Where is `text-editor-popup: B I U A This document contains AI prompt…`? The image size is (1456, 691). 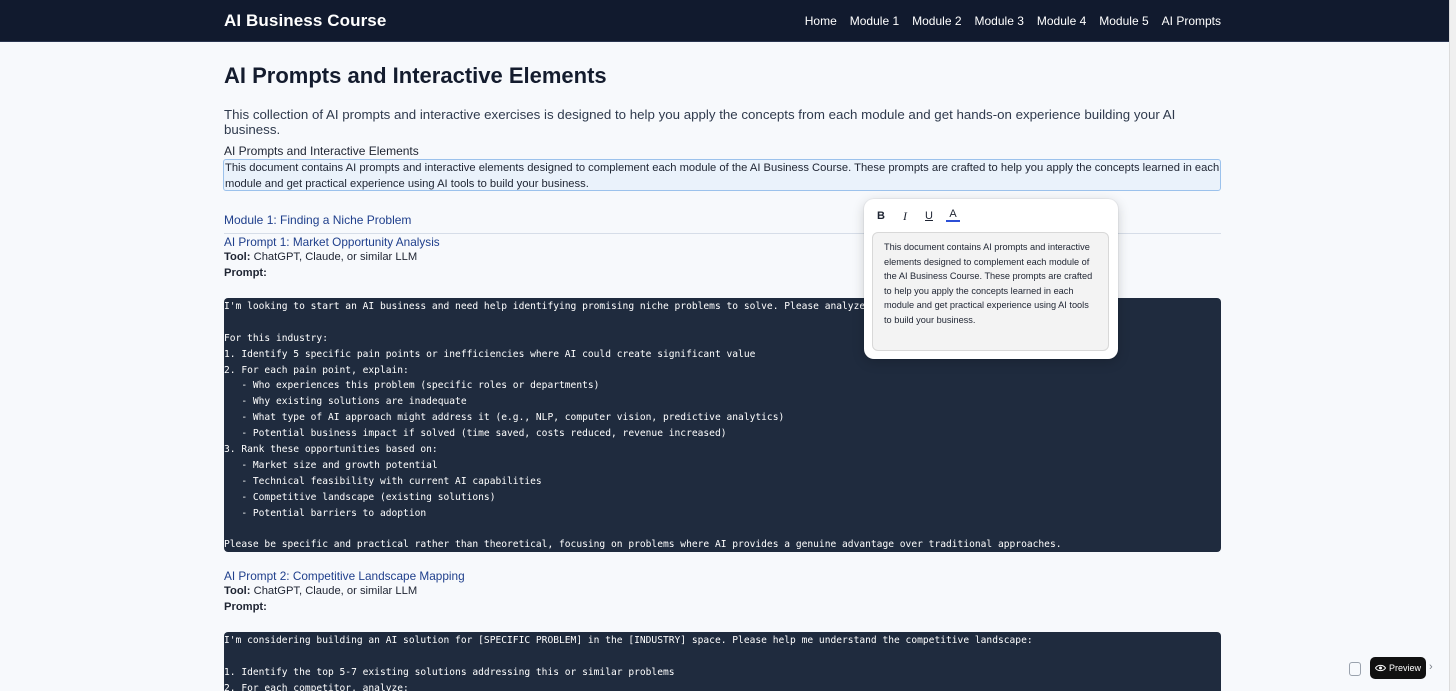 text-editor-popup: B I U A This document contains AI prompt… is located at coordinates (991, 279).